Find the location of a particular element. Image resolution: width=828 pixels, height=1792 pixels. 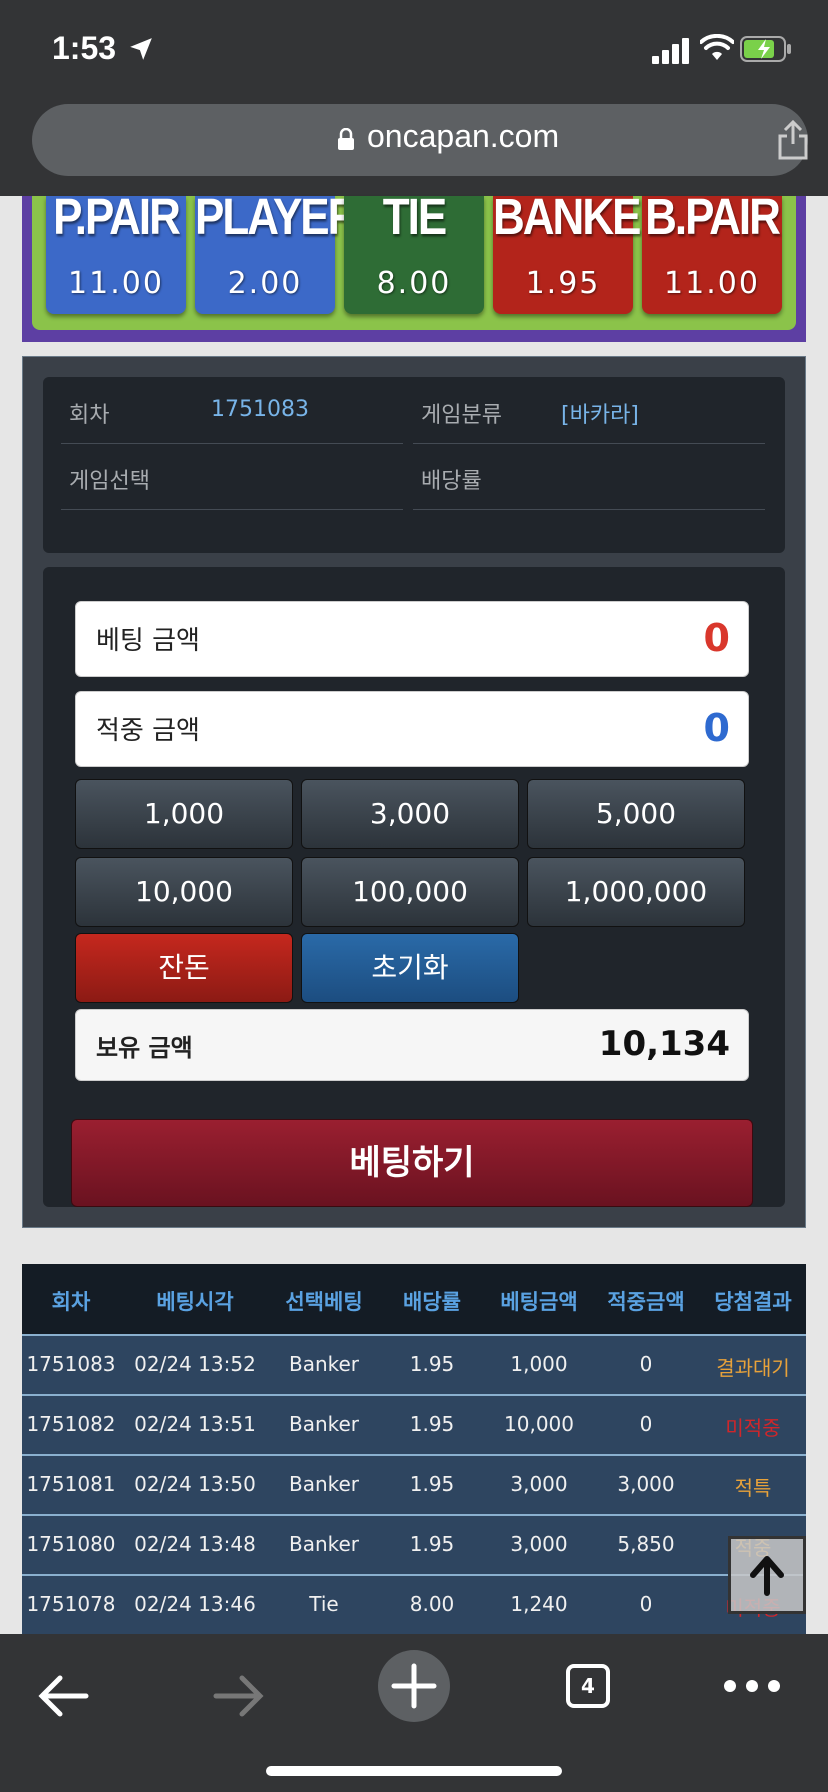

bet-option-odds: 2.00 is located at coordinates (265, 283).